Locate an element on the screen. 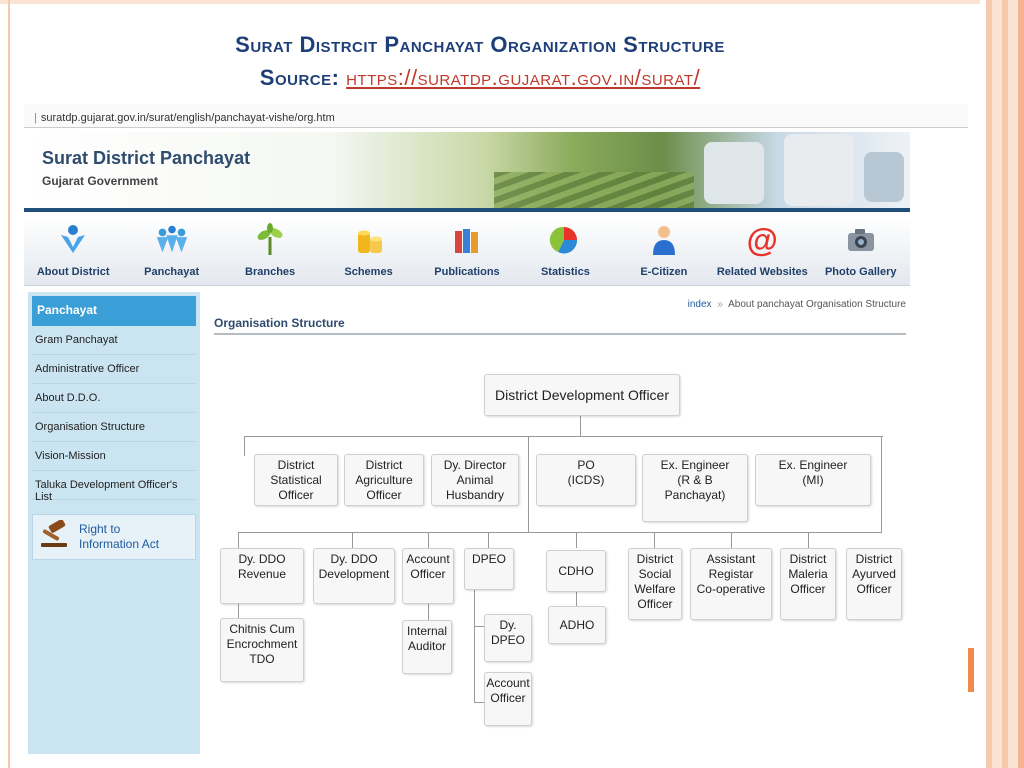 This screenshot has width=1024, height=768. org-box-sub: Dy. DPEO is located at coordinates (508, 638).